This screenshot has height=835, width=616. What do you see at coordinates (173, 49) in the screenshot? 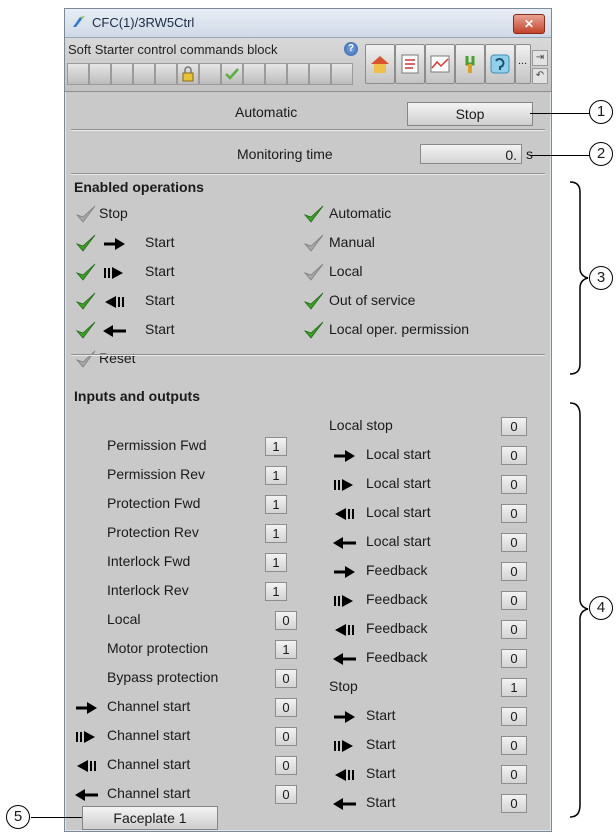
I see `toolbar-title: Soft Starter control commands block` at bounding box center [173, 49].